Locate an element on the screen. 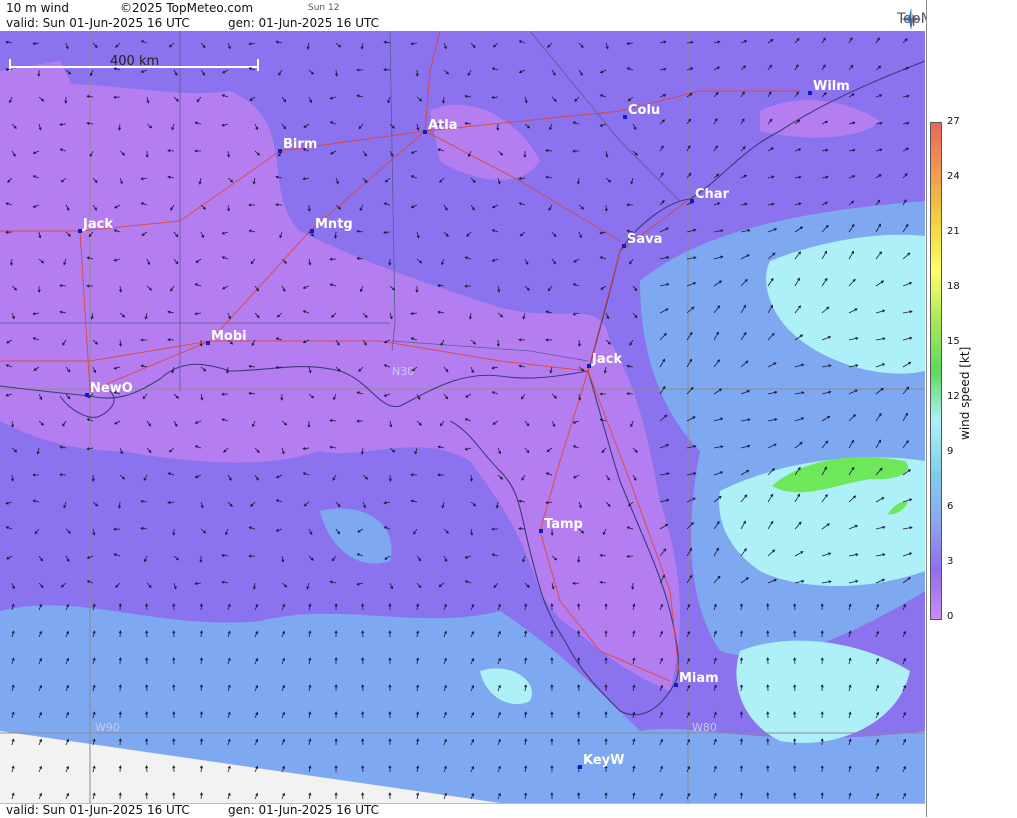 This screenshot has width=1017, height=818. city-label: KeyW is located at coordinates (603, 760).